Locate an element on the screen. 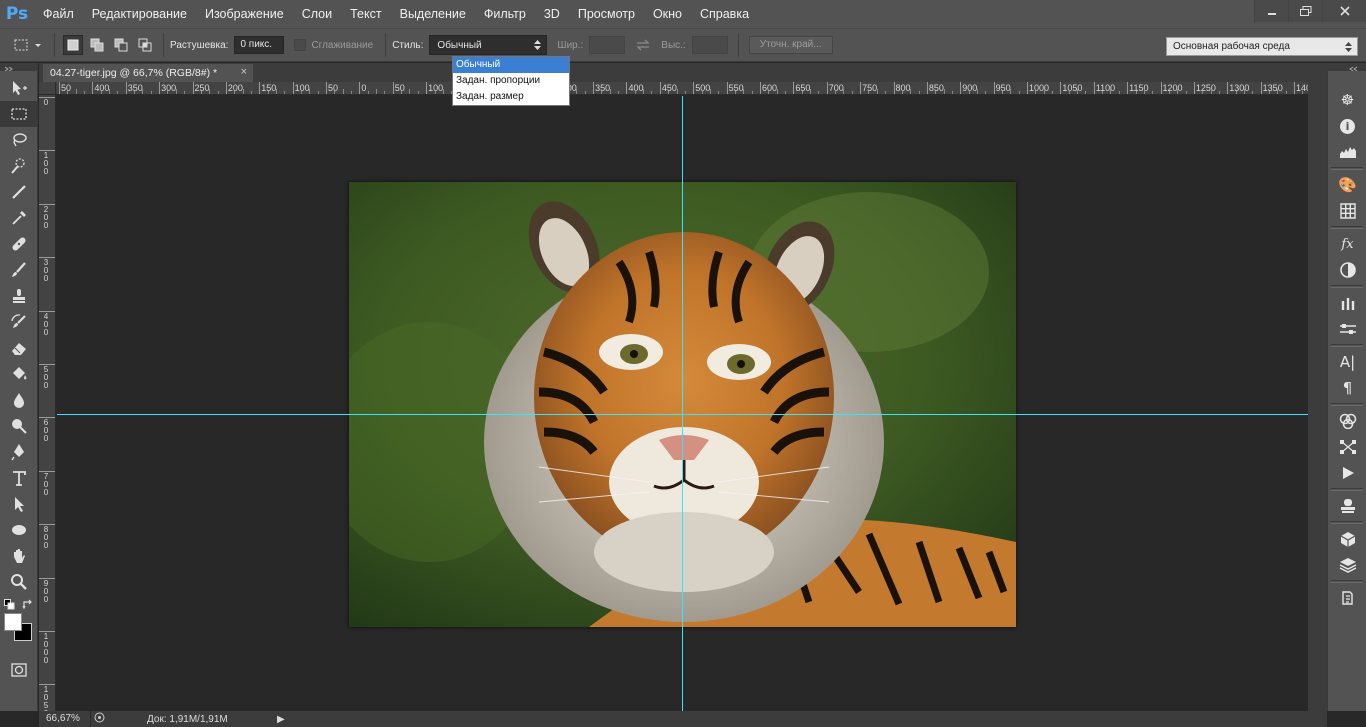 The height and width of the screenshot is (727, 1366). toolbox-grip is located at coordinates (19, 67).